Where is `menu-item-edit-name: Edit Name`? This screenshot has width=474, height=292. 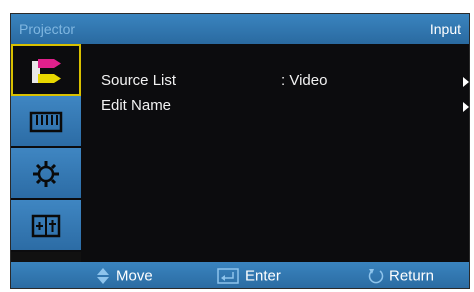
menu-item-edit-name: Edit Name is located at coordinates (275, 107).